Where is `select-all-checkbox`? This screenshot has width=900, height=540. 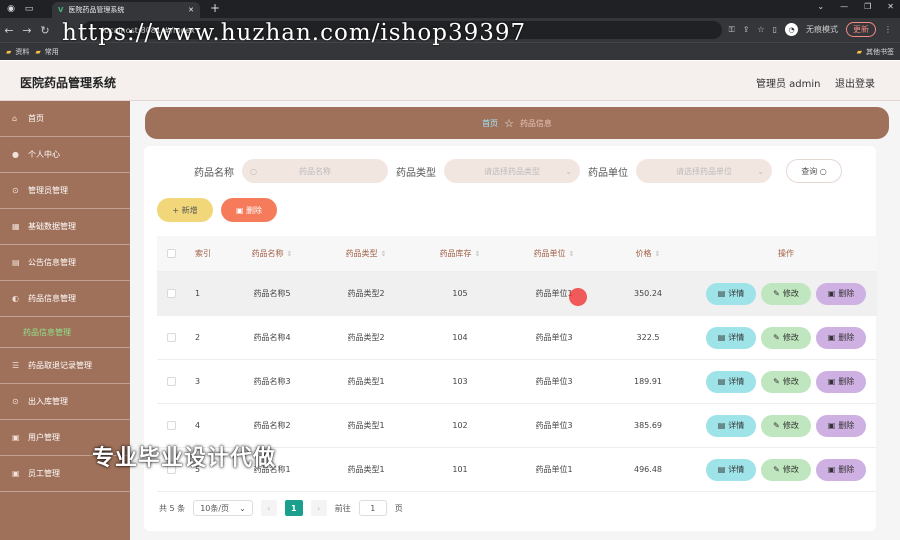
select-all-checkbox is located at coordinates (171, 253).